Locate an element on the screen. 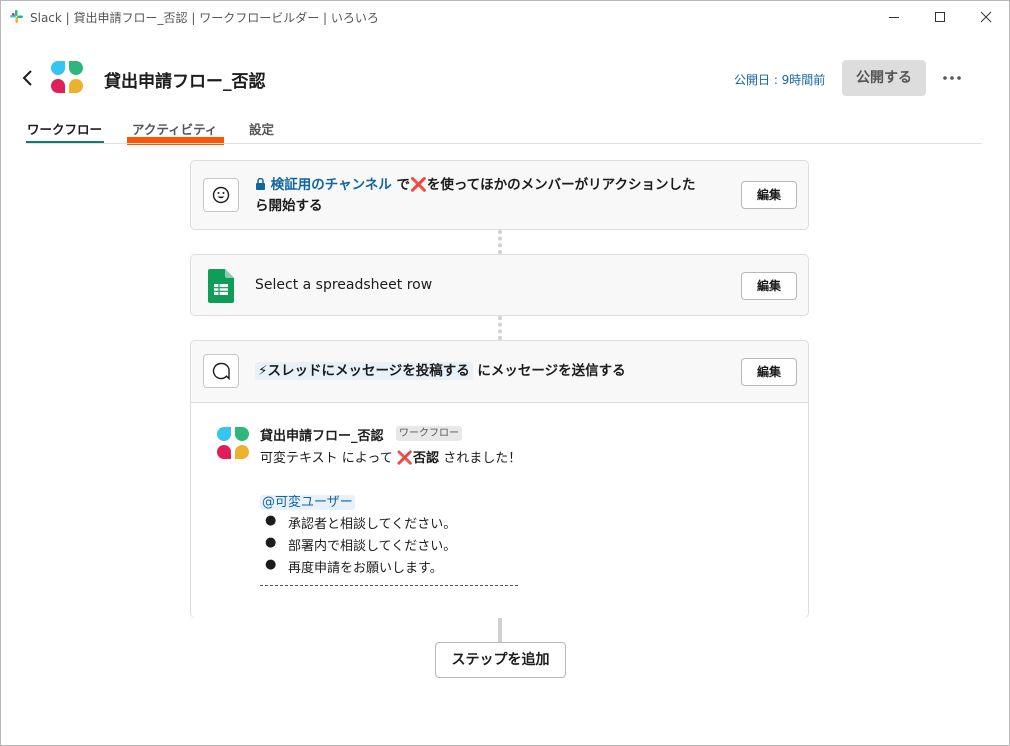  edit-spreadsheet-button: 編集 is located at coordinates (769, 286).